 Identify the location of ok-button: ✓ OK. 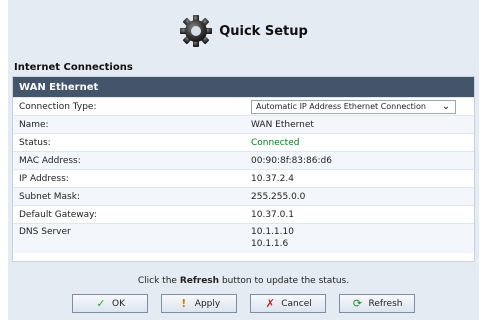
(110, 303).